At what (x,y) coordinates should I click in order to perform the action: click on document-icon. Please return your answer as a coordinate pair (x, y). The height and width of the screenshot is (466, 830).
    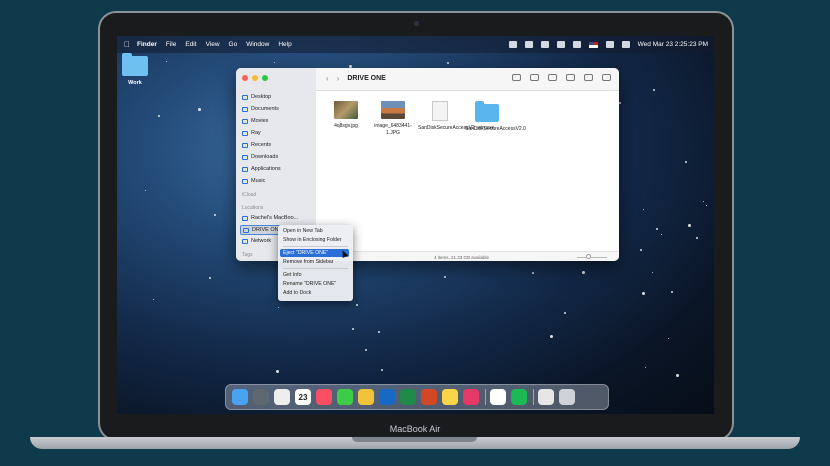
    Looking at the image, I should click on (245, 109).